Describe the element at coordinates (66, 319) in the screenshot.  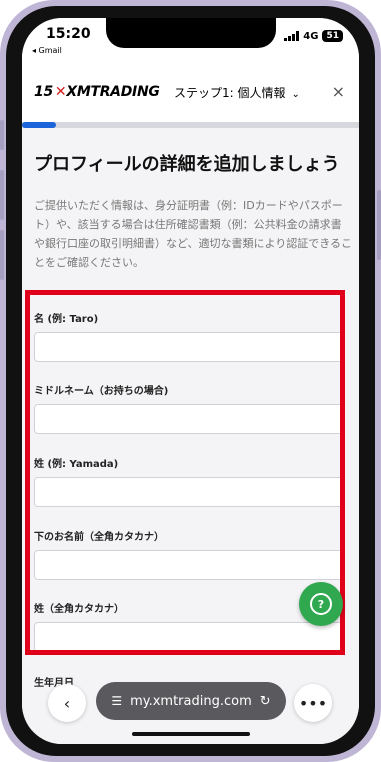
I see `first-name-label: 名 (例: Taro)` at that location.